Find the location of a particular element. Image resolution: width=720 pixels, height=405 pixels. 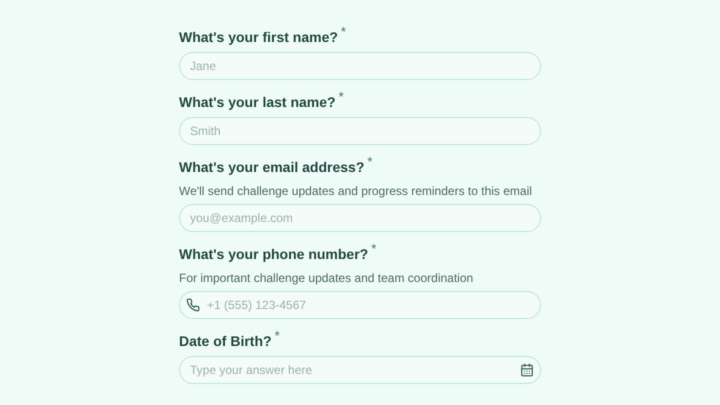

question-label: What's your phone number? is located at coordinates (273, 254).